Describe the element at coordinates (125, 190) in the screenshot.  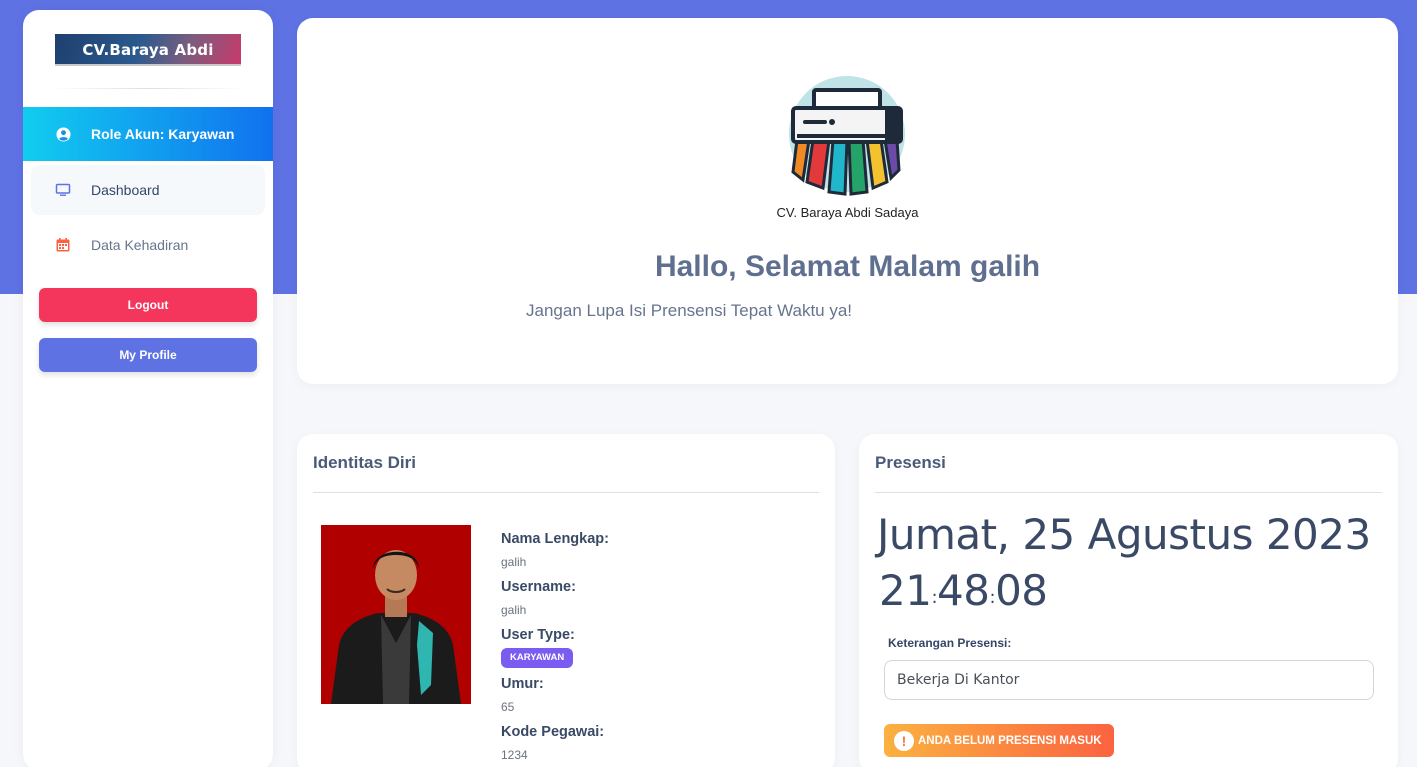
I see `sidebar-item-label: Dashboard` at that location.